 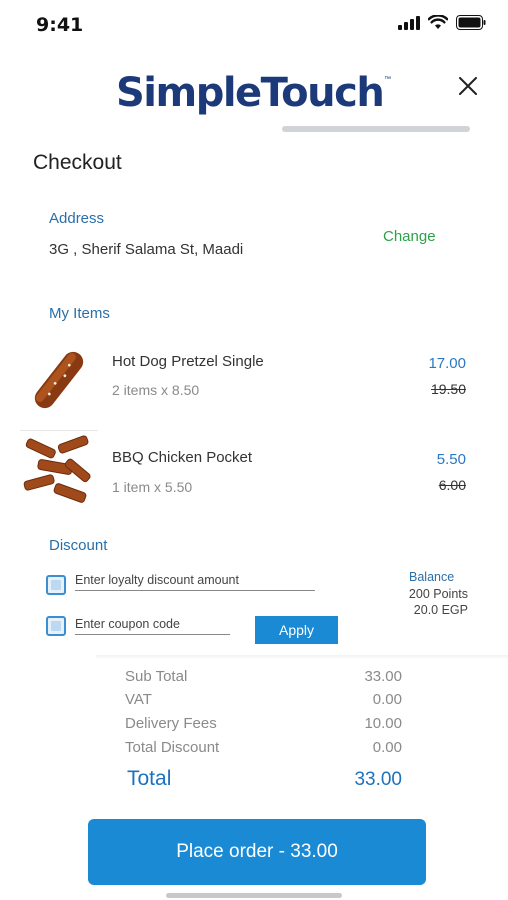 I want to click on close-icon, so click(x=468, y=86).